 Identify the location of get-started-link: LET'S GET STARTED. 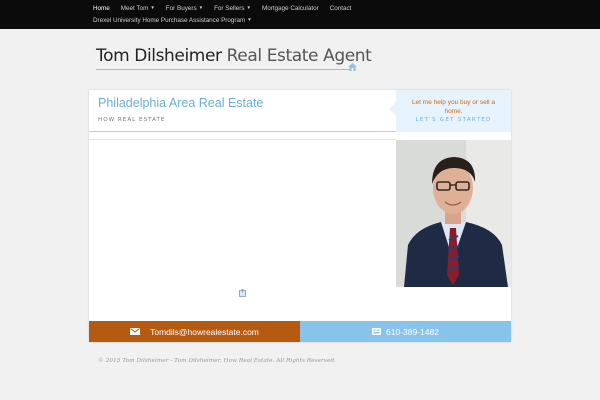
(453, 120).